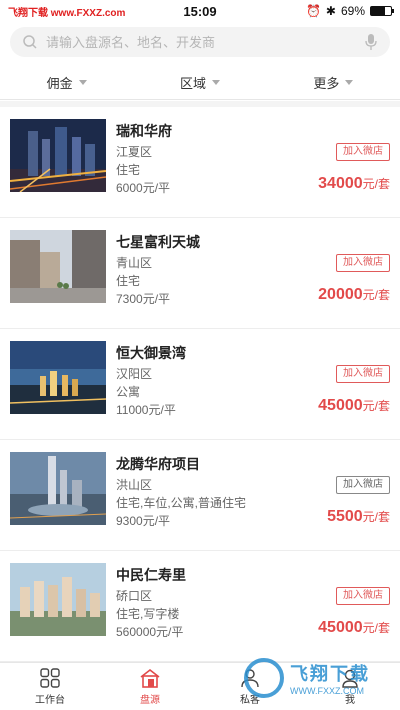 The height and width of the screenshot is (710, 400). I want to click on listing-unit-price: 6000元/平, so click(143, 188).